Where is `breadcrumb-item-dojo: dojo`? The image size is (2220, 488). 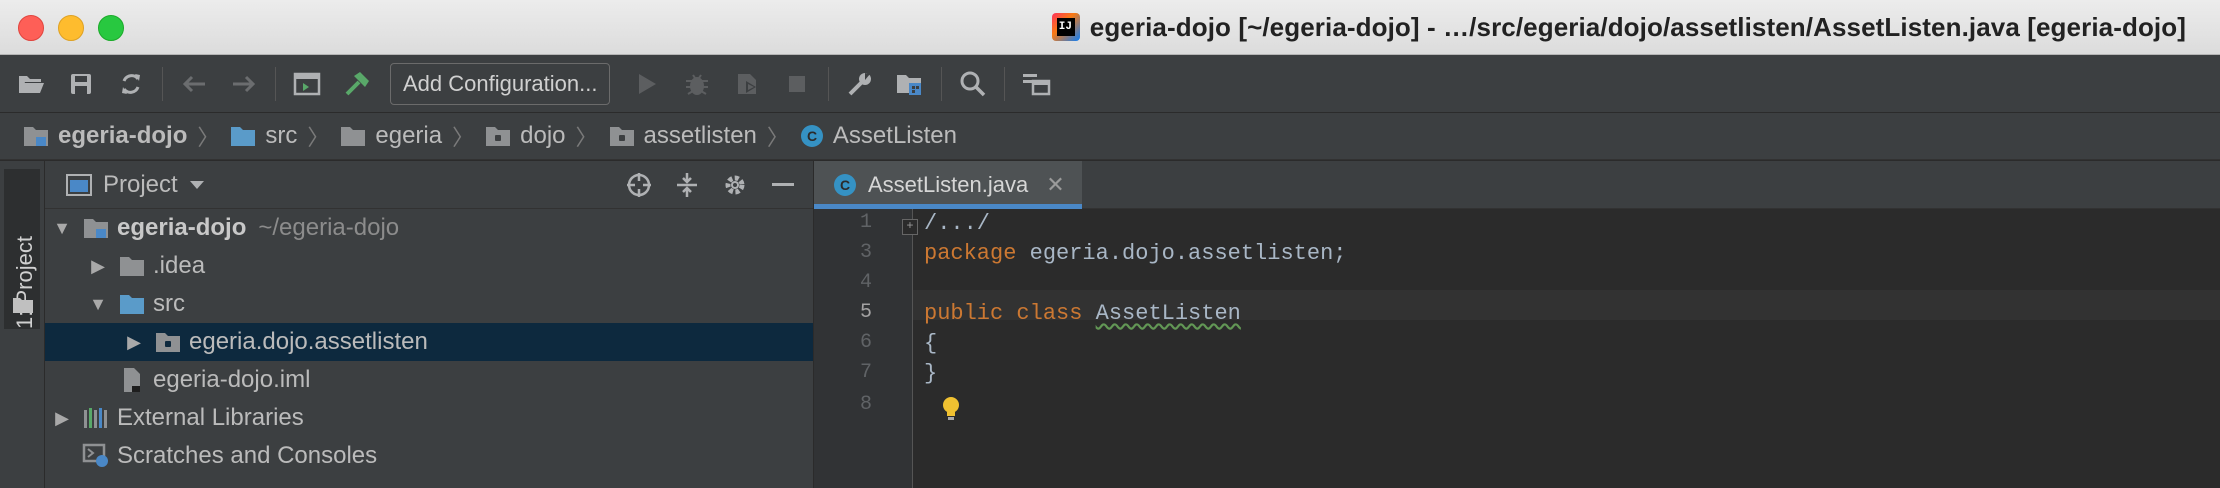
breadcrumb-item-dojo: dojo is located at coordinates (525, 136).